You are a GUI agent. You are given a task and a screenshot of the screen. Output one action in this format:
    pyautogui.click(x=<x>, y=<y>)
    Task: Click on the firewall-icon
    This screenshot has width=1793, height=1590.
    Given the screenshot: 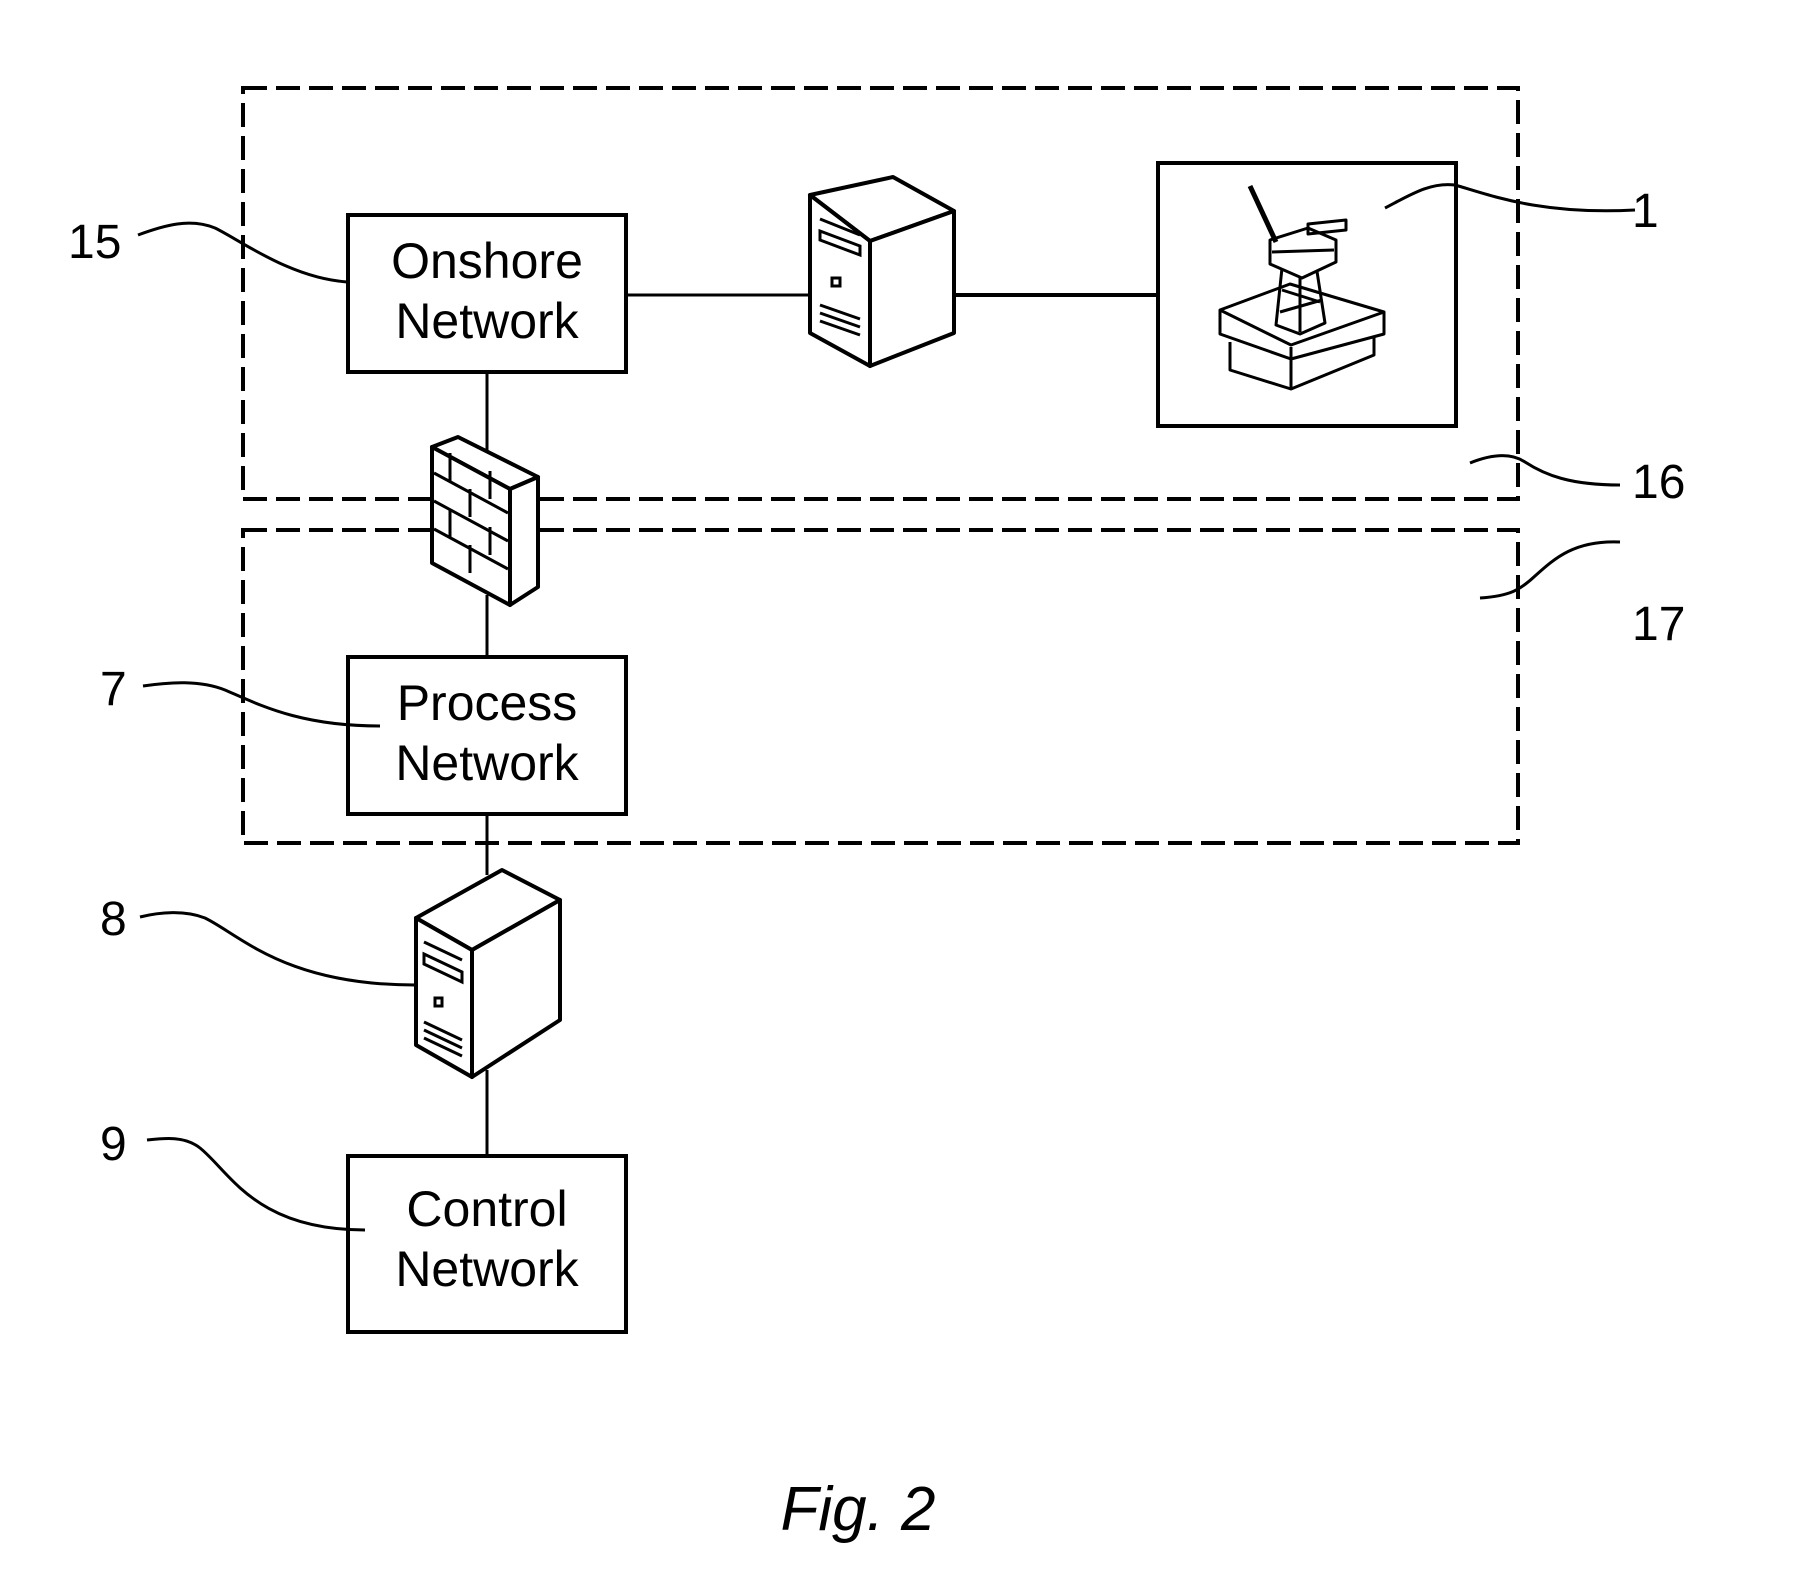 What is the action you would take?
    pyautogui.click(x=485, y=521)
    